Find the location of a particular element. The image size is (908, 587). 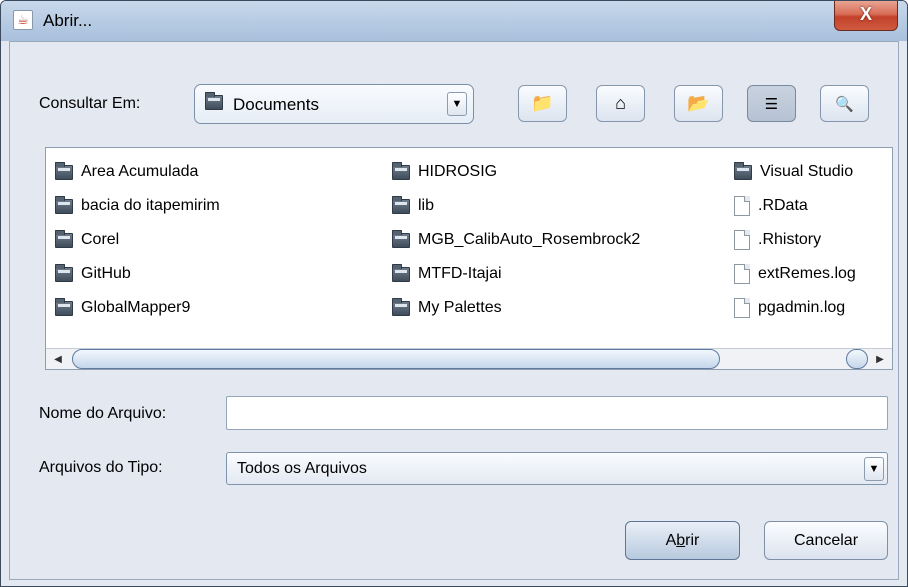

list-item: MGB_CalibAuto_Rosembrock2 is located at coordinates (516, 240).